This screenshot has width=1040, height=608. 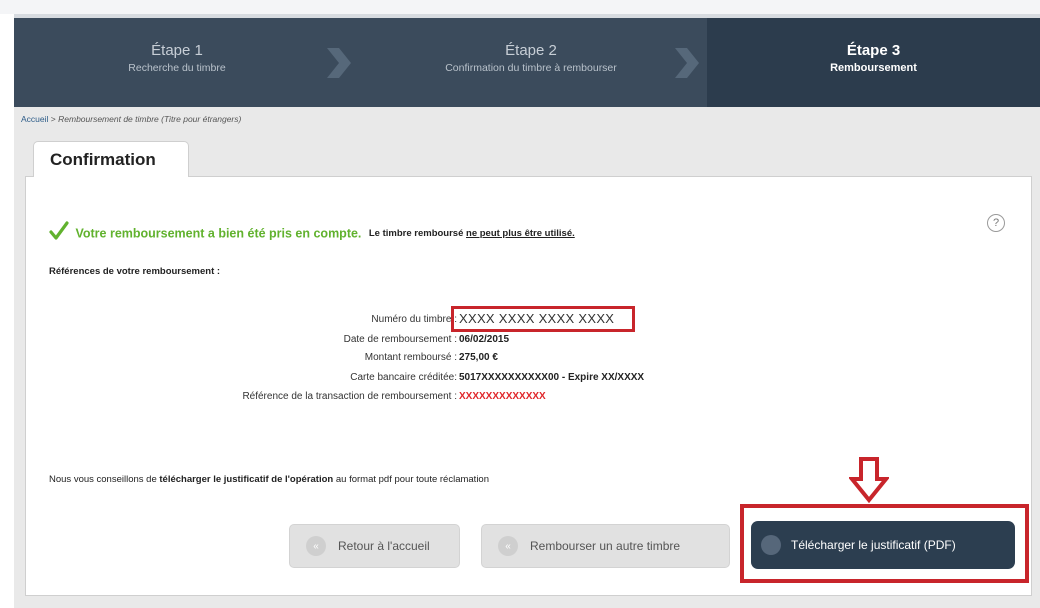 What do you see at coordinates (520, 7) in the screenshot?
I see `top-strip` at bounding box center [520, 7].